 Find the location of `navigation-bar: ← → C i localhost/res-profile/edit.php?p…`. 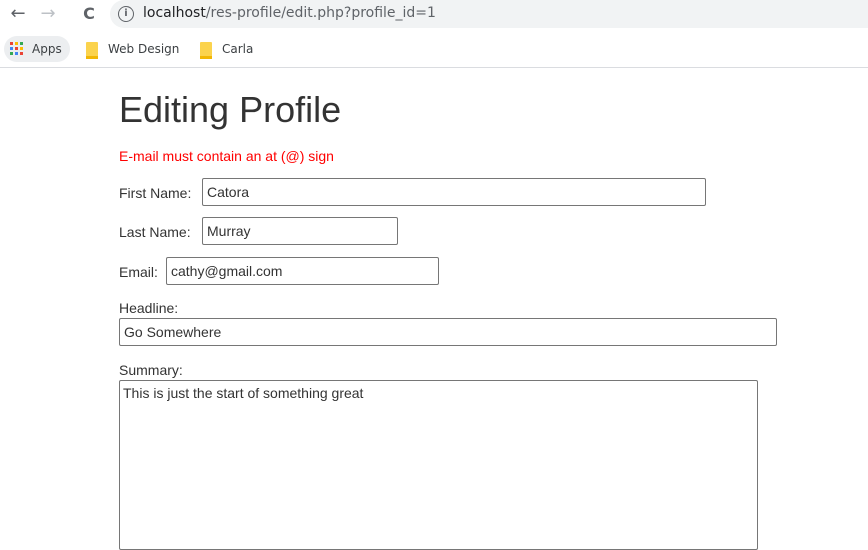

navigation-bar: ← → C i localhost/res-profile/edit.php?p… is located at coordinates (434, 14).